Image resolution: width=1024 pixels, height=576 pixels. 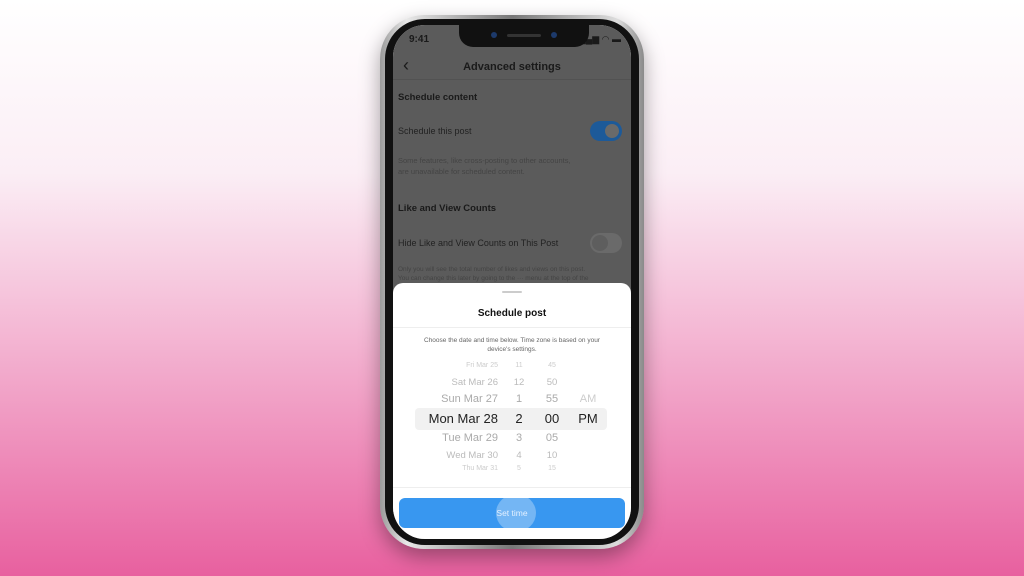 I want to click on speaker, so click(x=524, y=35).